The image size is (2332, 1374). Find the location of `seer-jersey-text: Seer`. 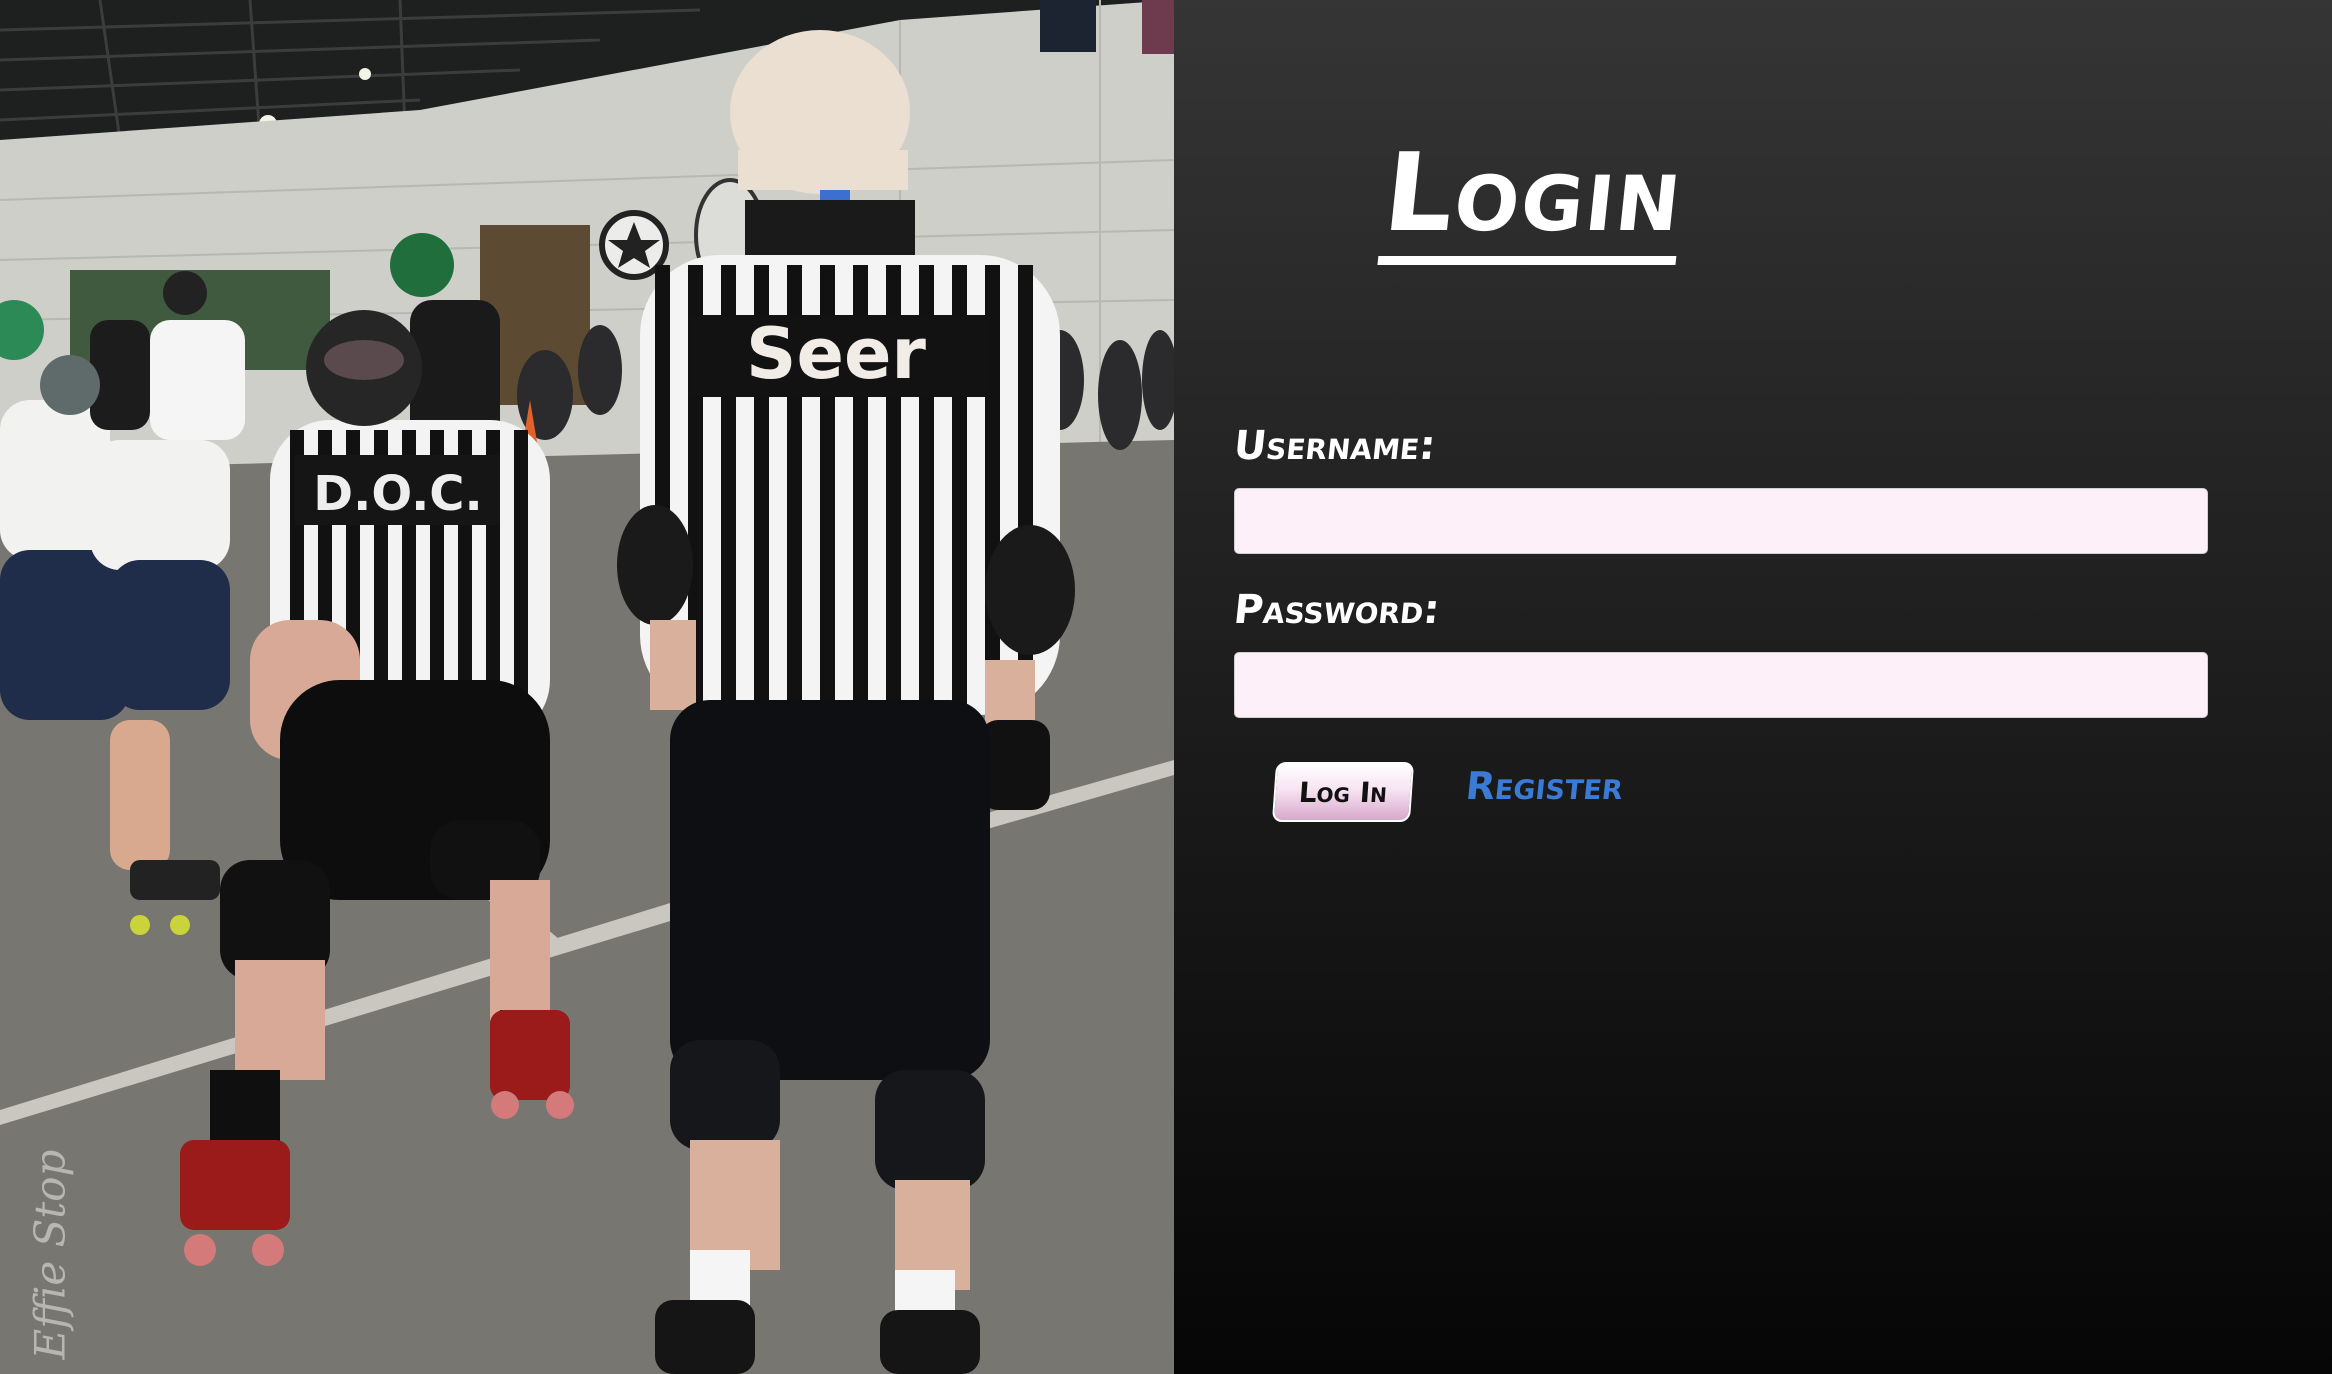

seer-jersey-text: Seer is located at coordinates (836, 354).